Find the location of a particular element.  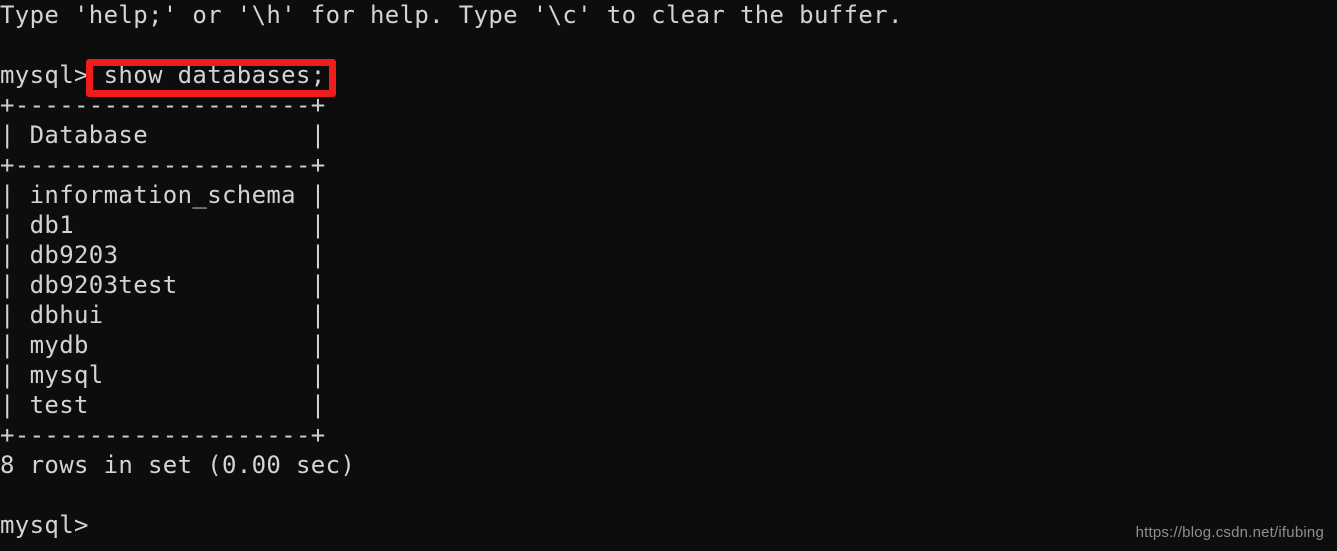

table-row: | db9203 | is located at coordinates (163, 255).